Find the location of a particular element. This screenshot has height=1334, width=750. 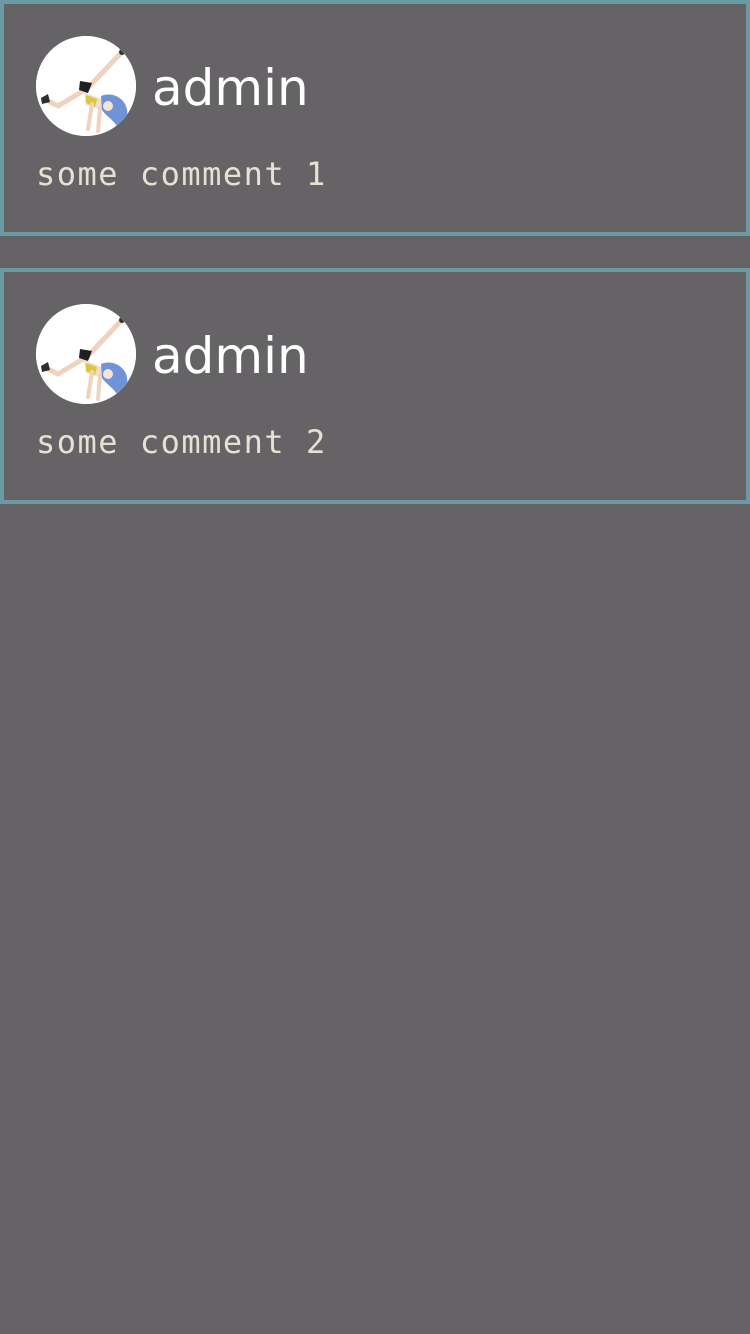

comment-text: some comment 1 is located at coordinates (181, 174).